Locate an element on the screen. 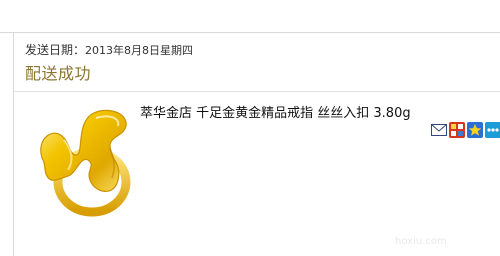  product-image is located at coordinates (85, 160).